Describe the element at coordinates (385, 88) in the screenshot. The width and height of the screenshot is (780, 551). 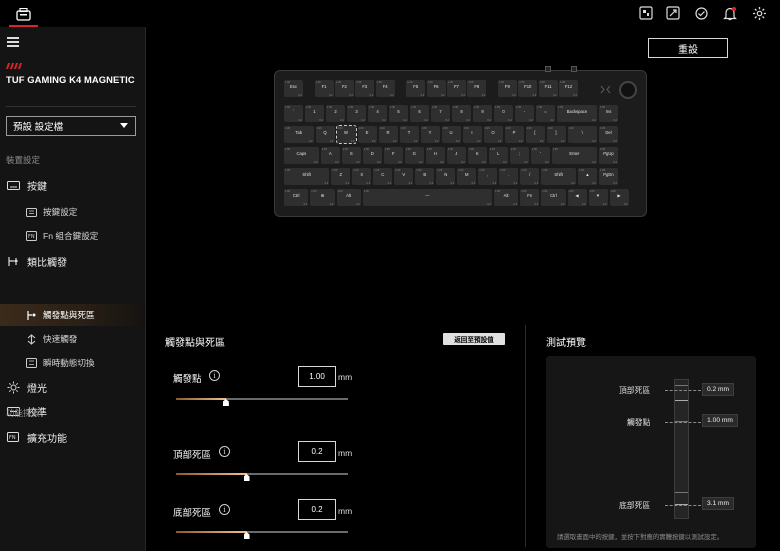
I see `keyboard-key: 1.00 F4 0.2` at that location.